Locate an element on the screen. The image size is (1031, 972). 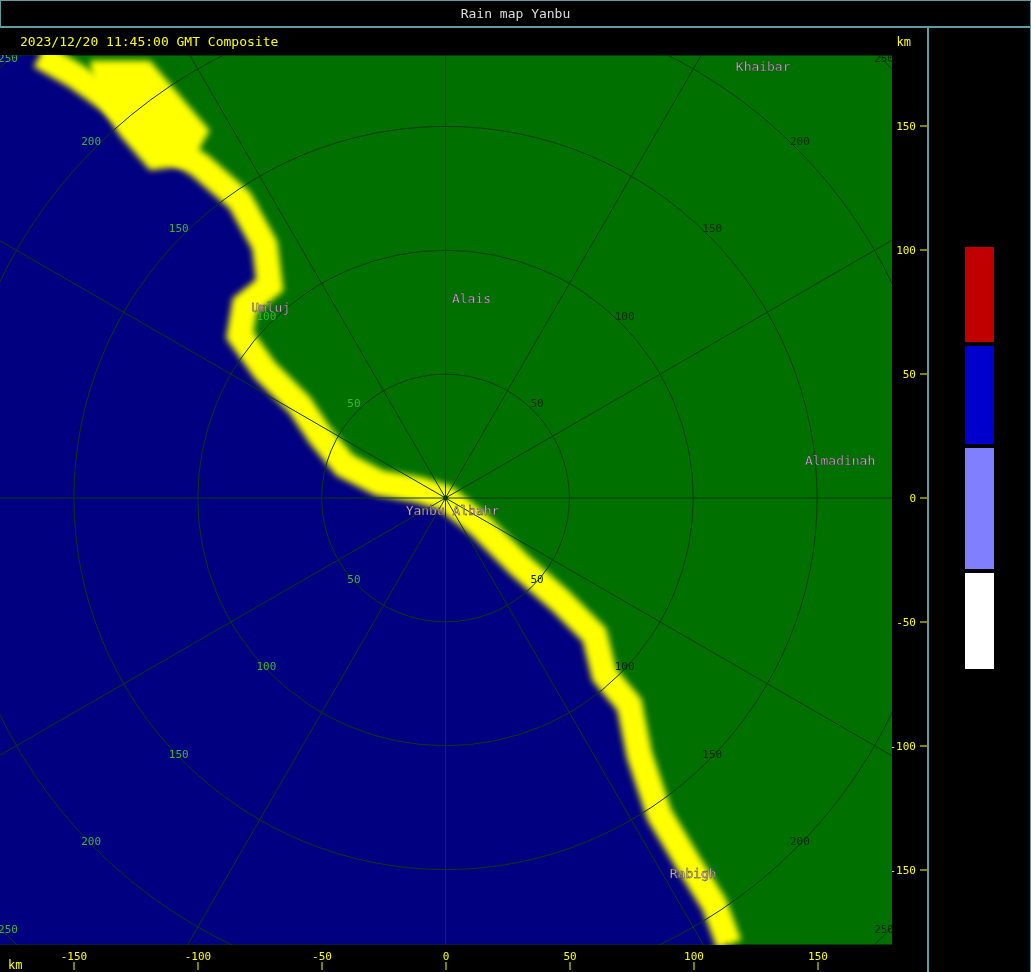
city-label: Khaibar is located at coordinates (763, 67).